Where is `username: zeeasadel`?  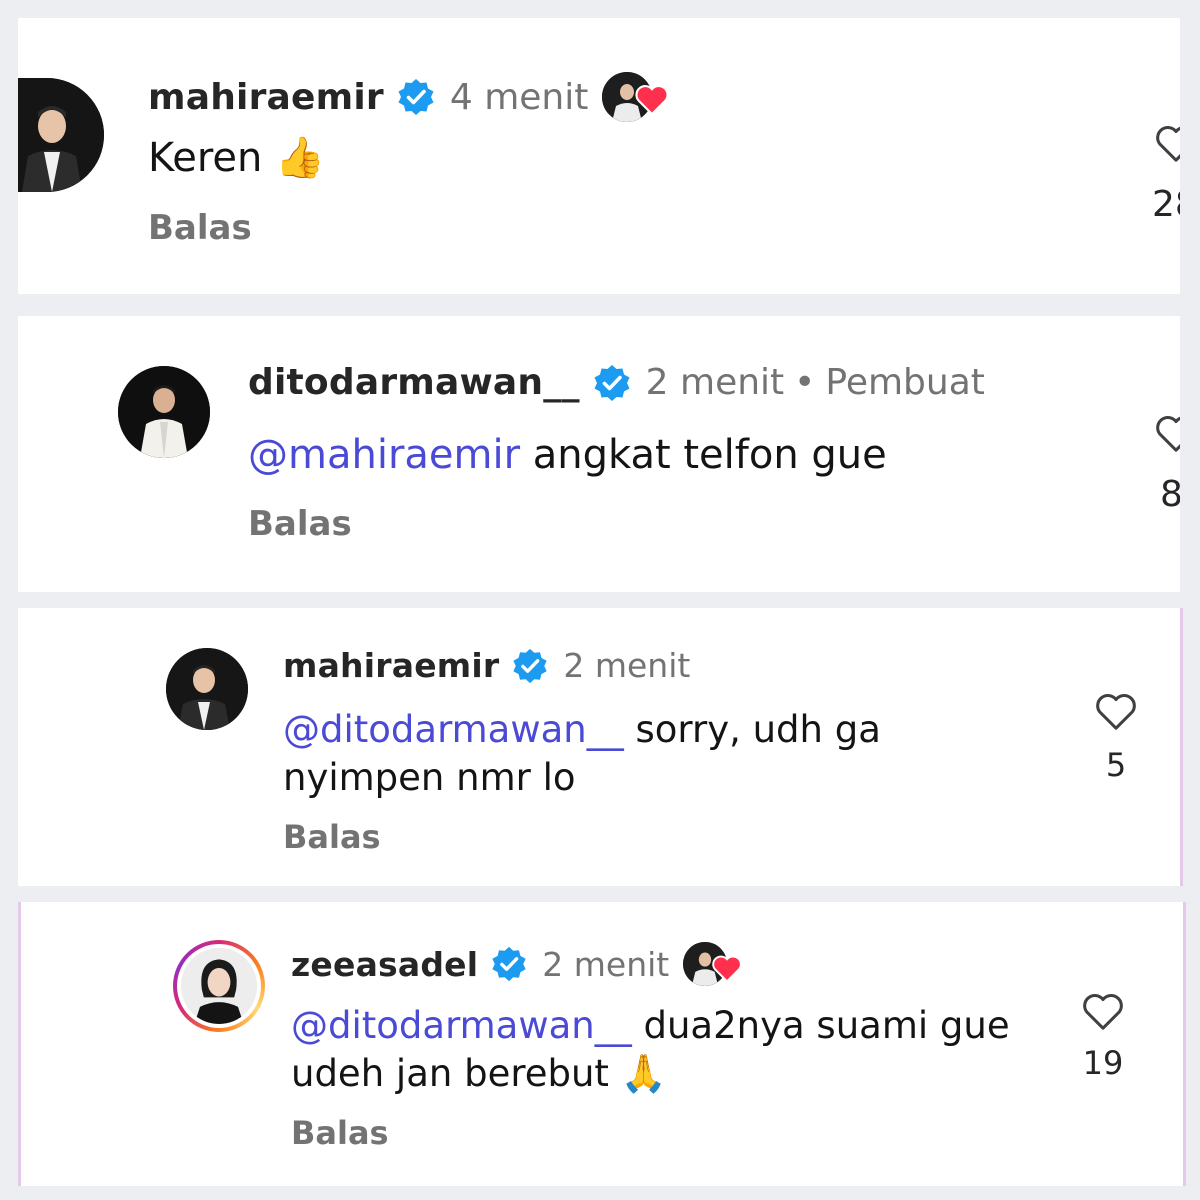 username: zeeasadel is located at coordinates (384, 964).